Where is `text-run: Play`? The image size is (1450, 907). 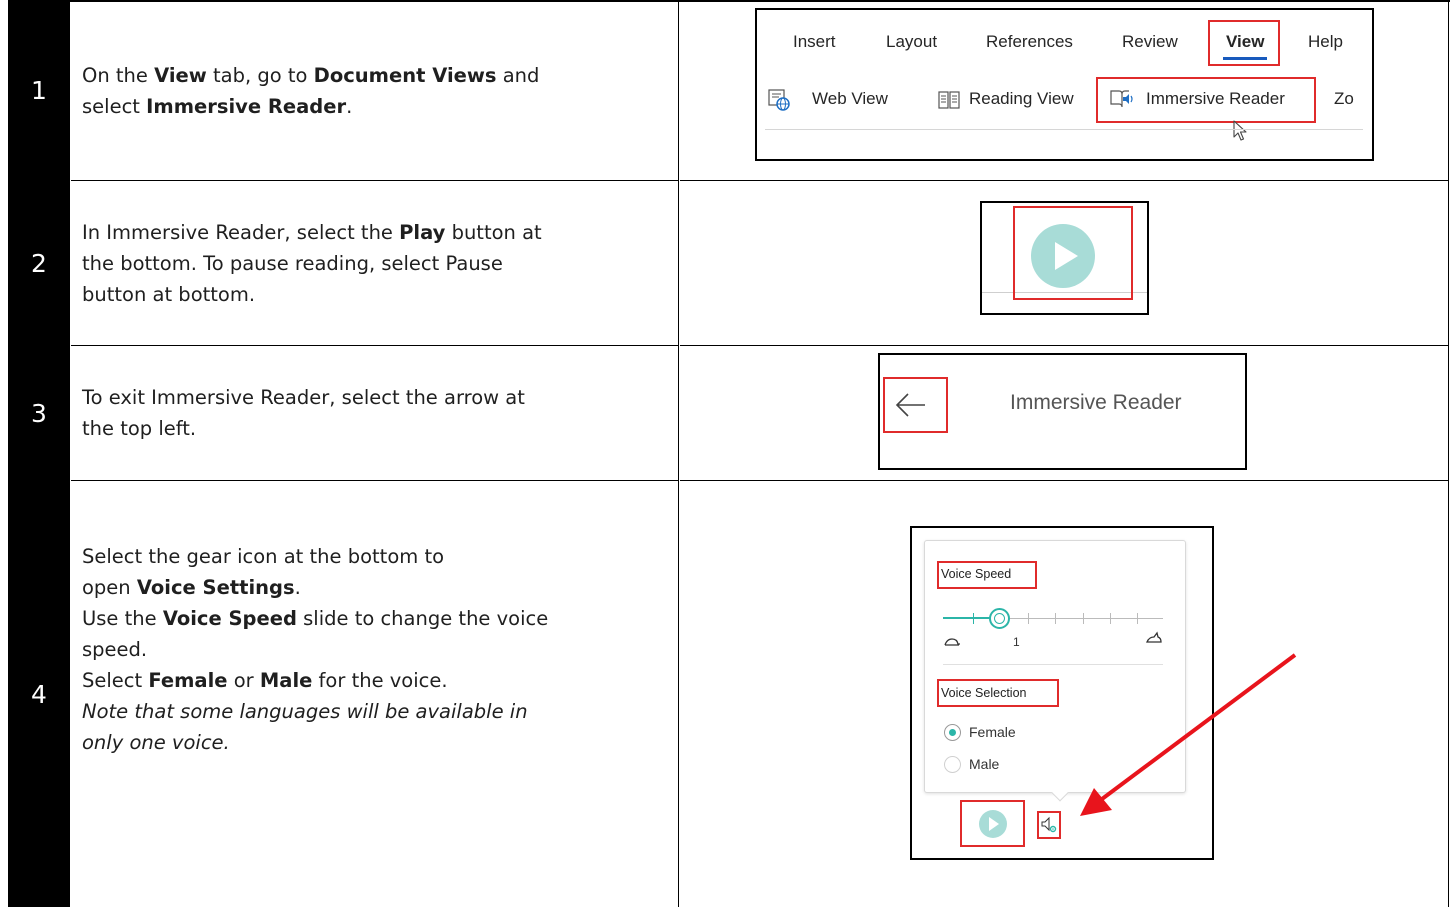
text-run: Play is located at coordinates (422, 232).